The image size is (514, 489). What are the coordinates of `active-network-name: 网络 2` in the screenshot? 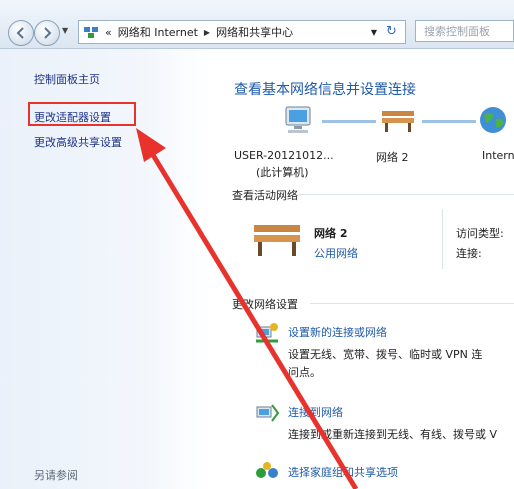 It's located at (331, 233).